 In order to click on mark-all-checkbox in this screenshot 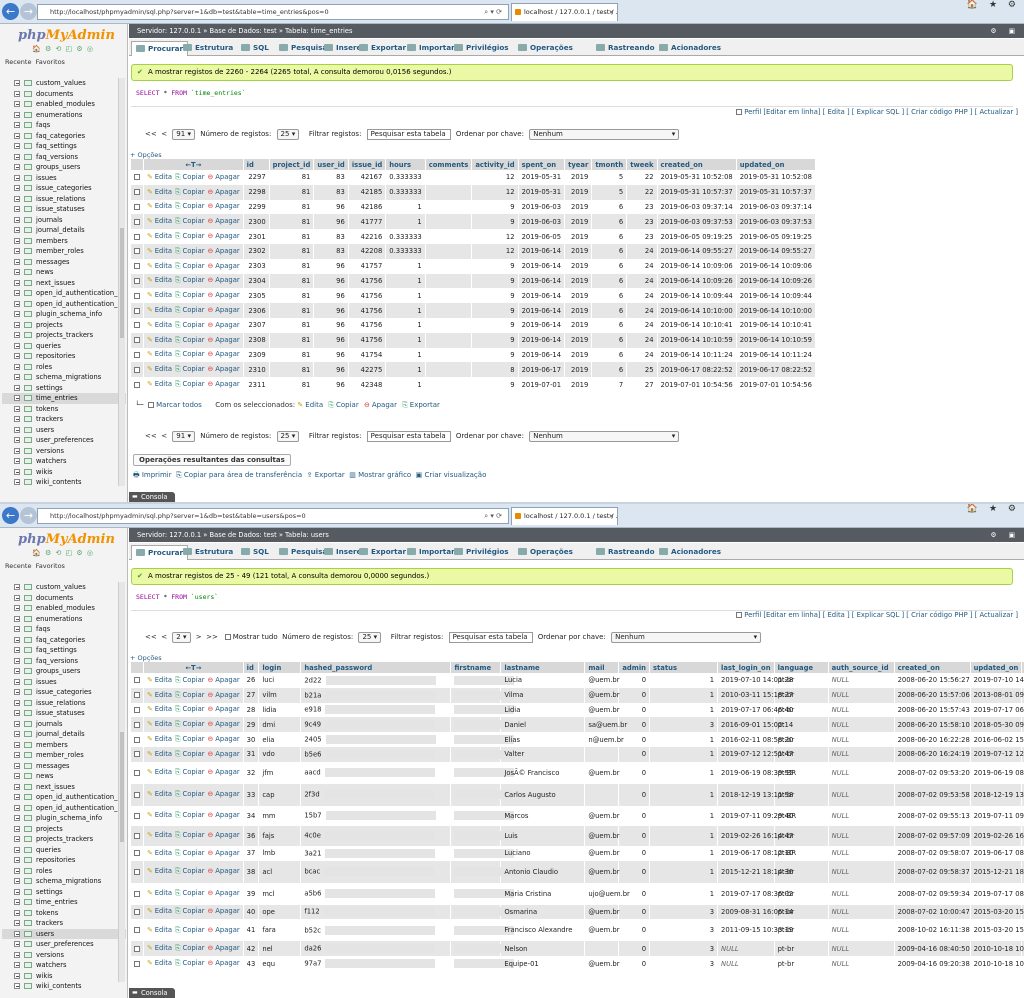, I will do `click(150, 405)`.